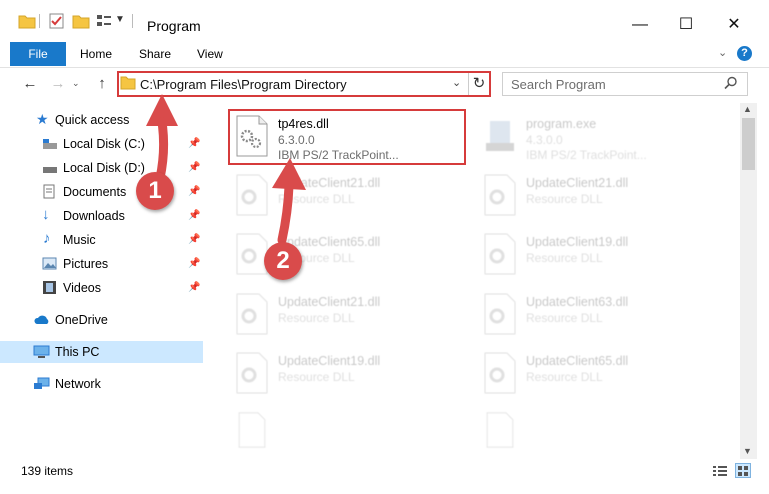 The width and height of the screenshot is (769, 494). What do you see at coordinates (47, 471) in the screenshot?
I see `item-count: 139 items` at bounding box center [47, 471].